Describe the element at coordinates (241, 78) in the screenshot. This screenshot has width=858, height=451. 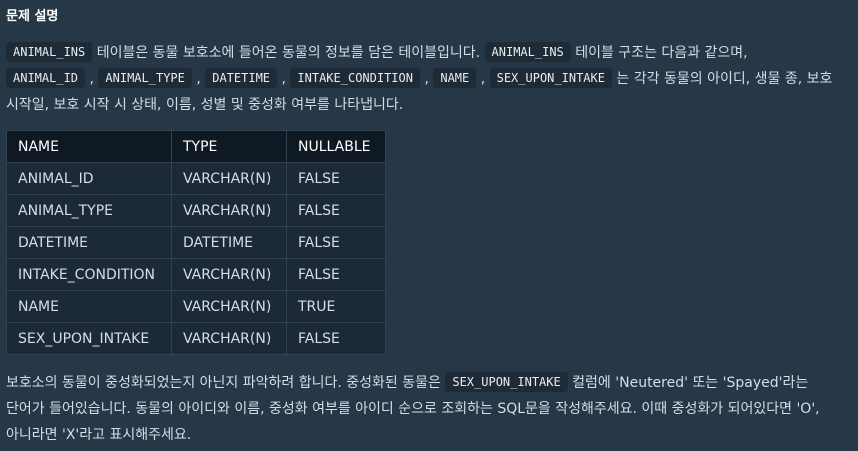
I see `code-column: DATETIME` at that location.